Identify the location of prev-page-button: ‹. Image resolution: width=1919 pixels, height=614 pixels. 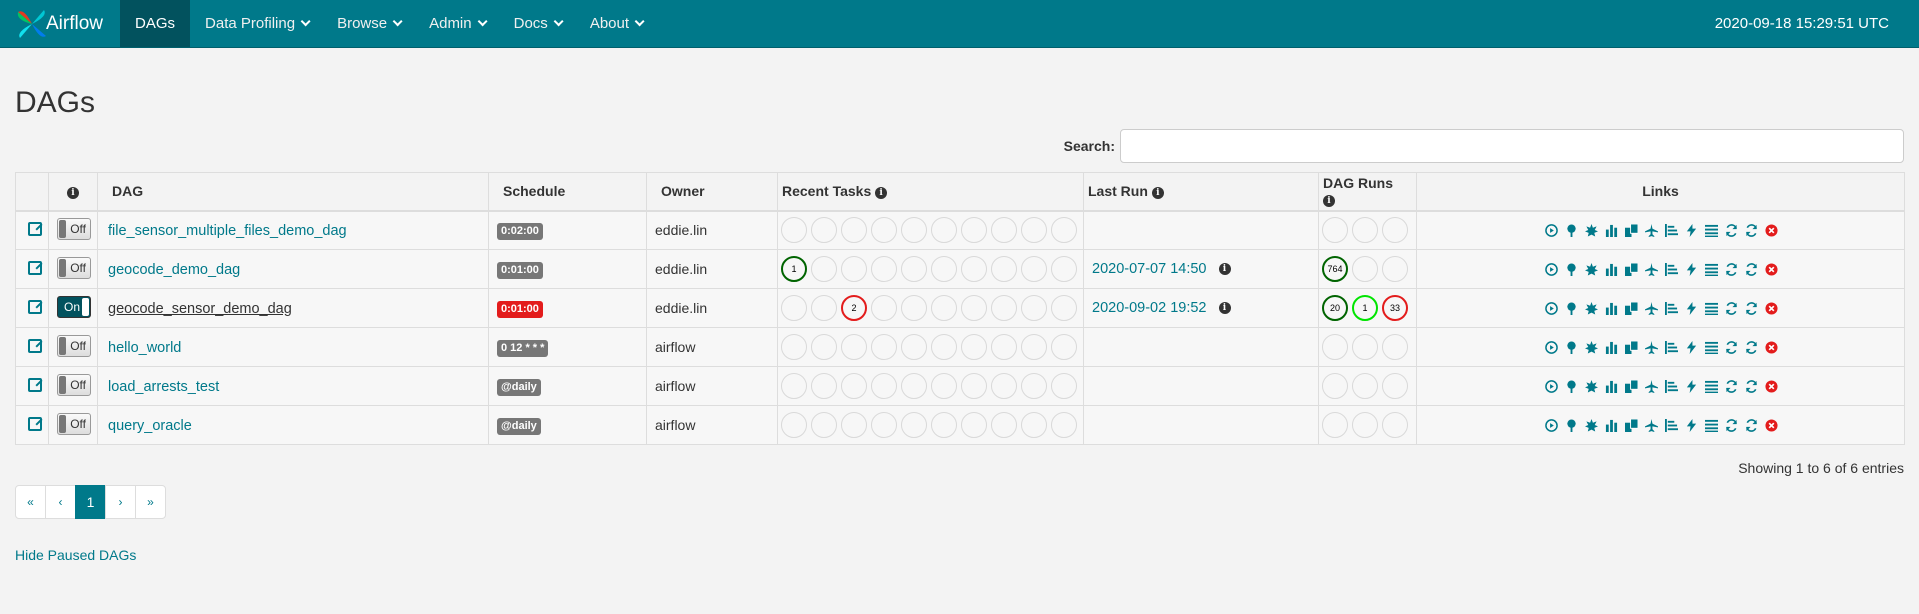
(60, 502).